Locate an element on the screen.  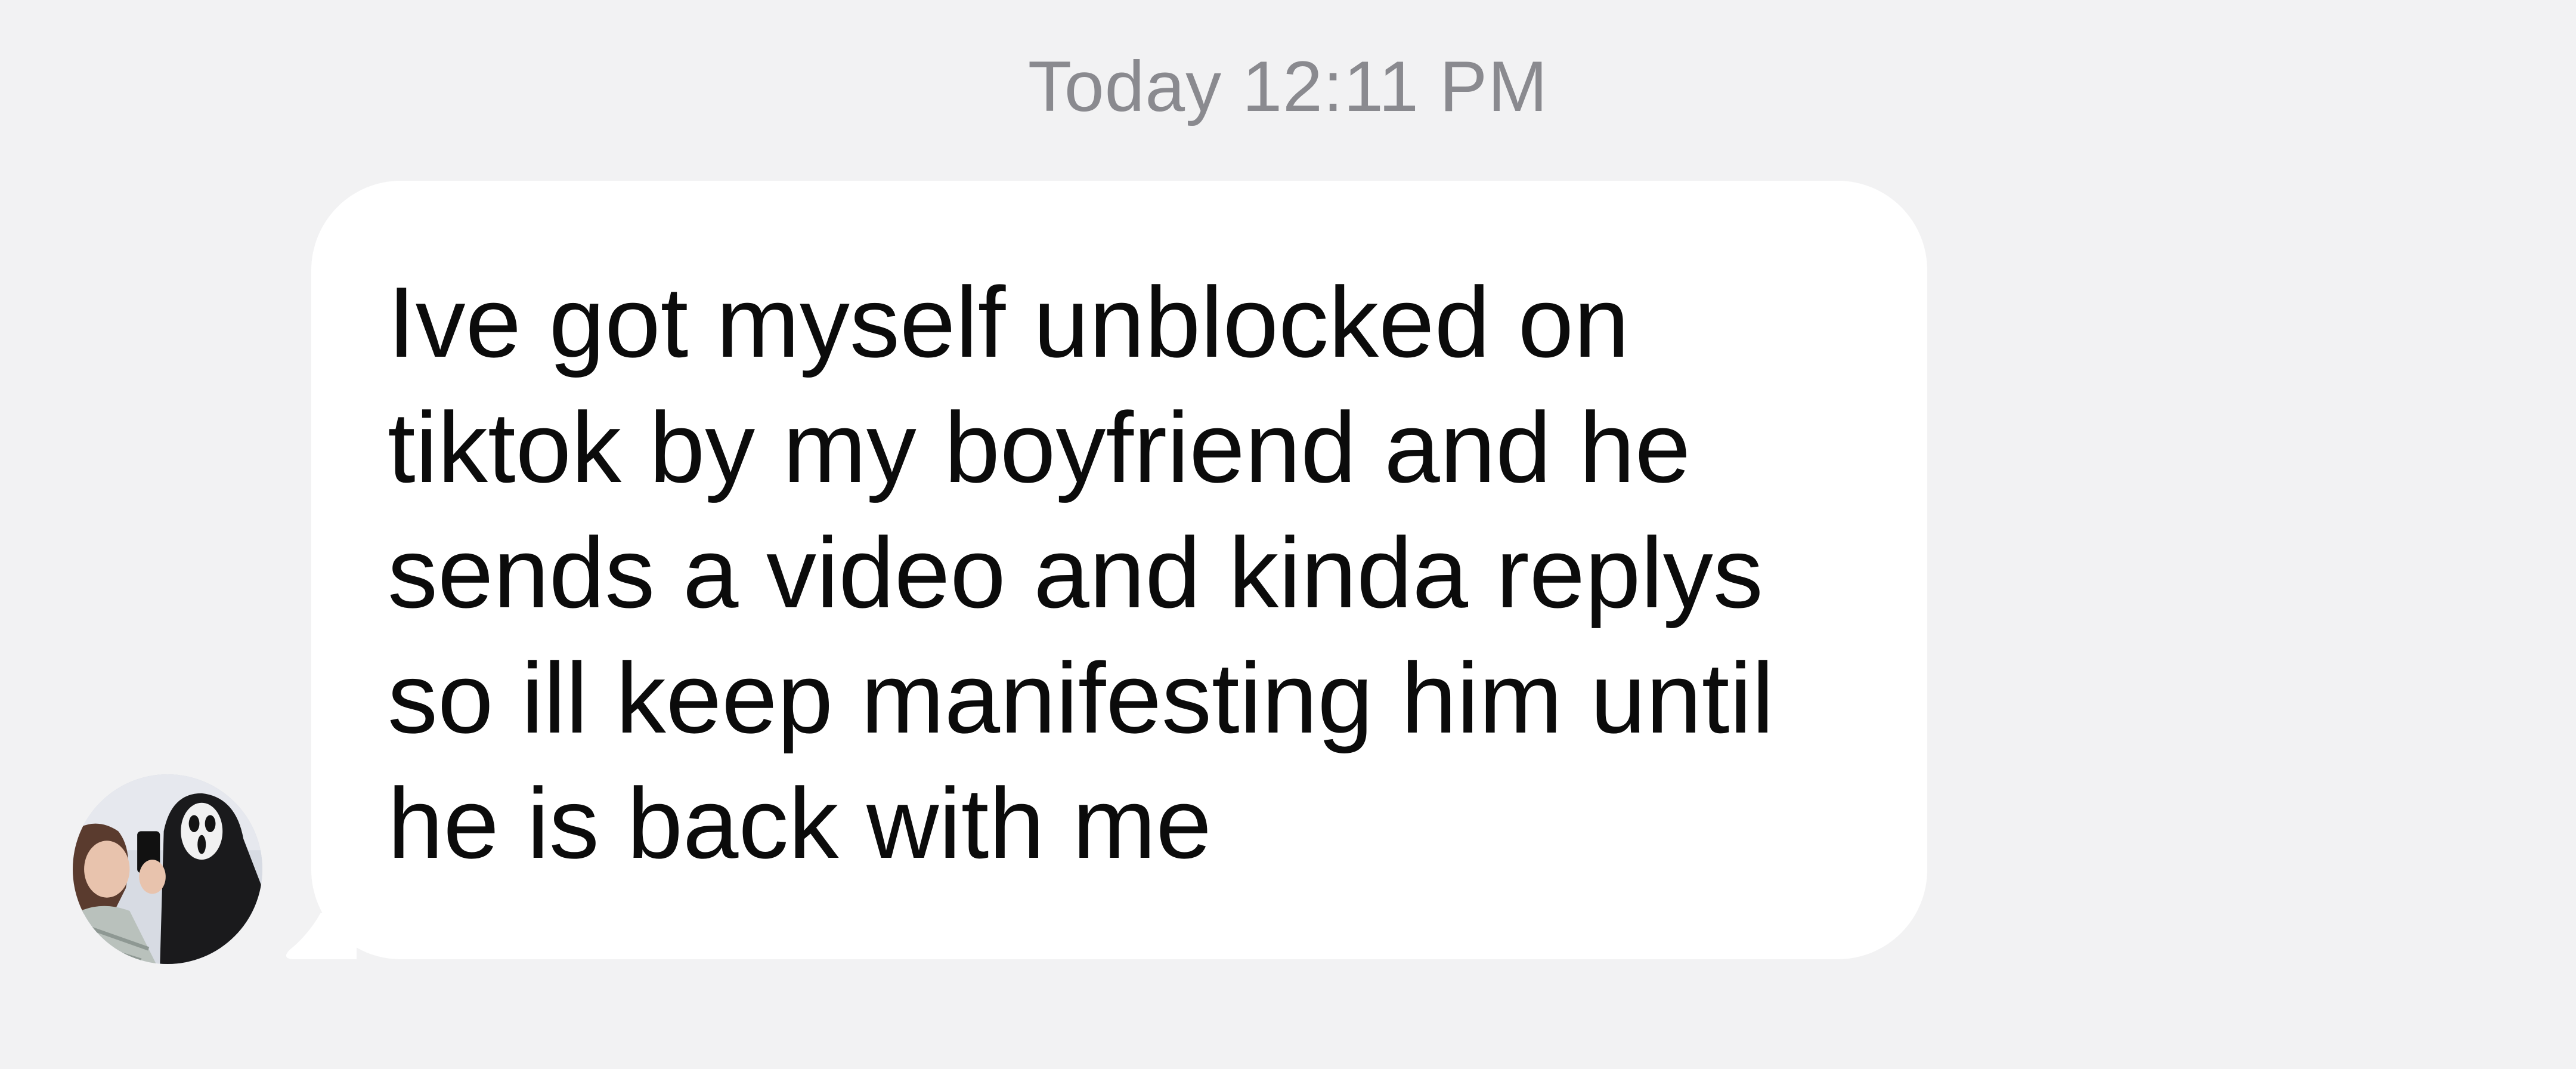
message-timestamp: Today 12:11 PM is located at coordinates (1288, 87).